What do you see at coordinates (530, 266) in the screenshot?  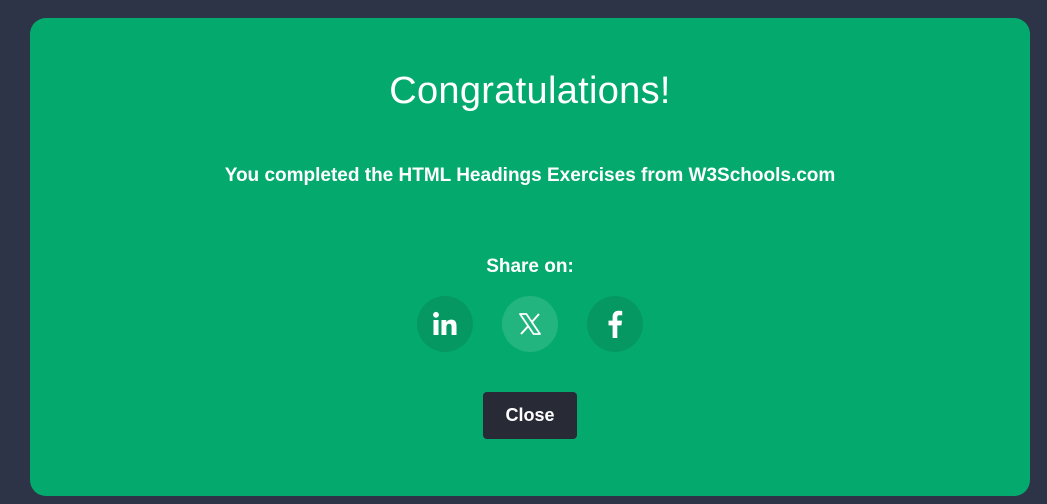 I see `share-label: Share on:` at bounding box center [530, 266].